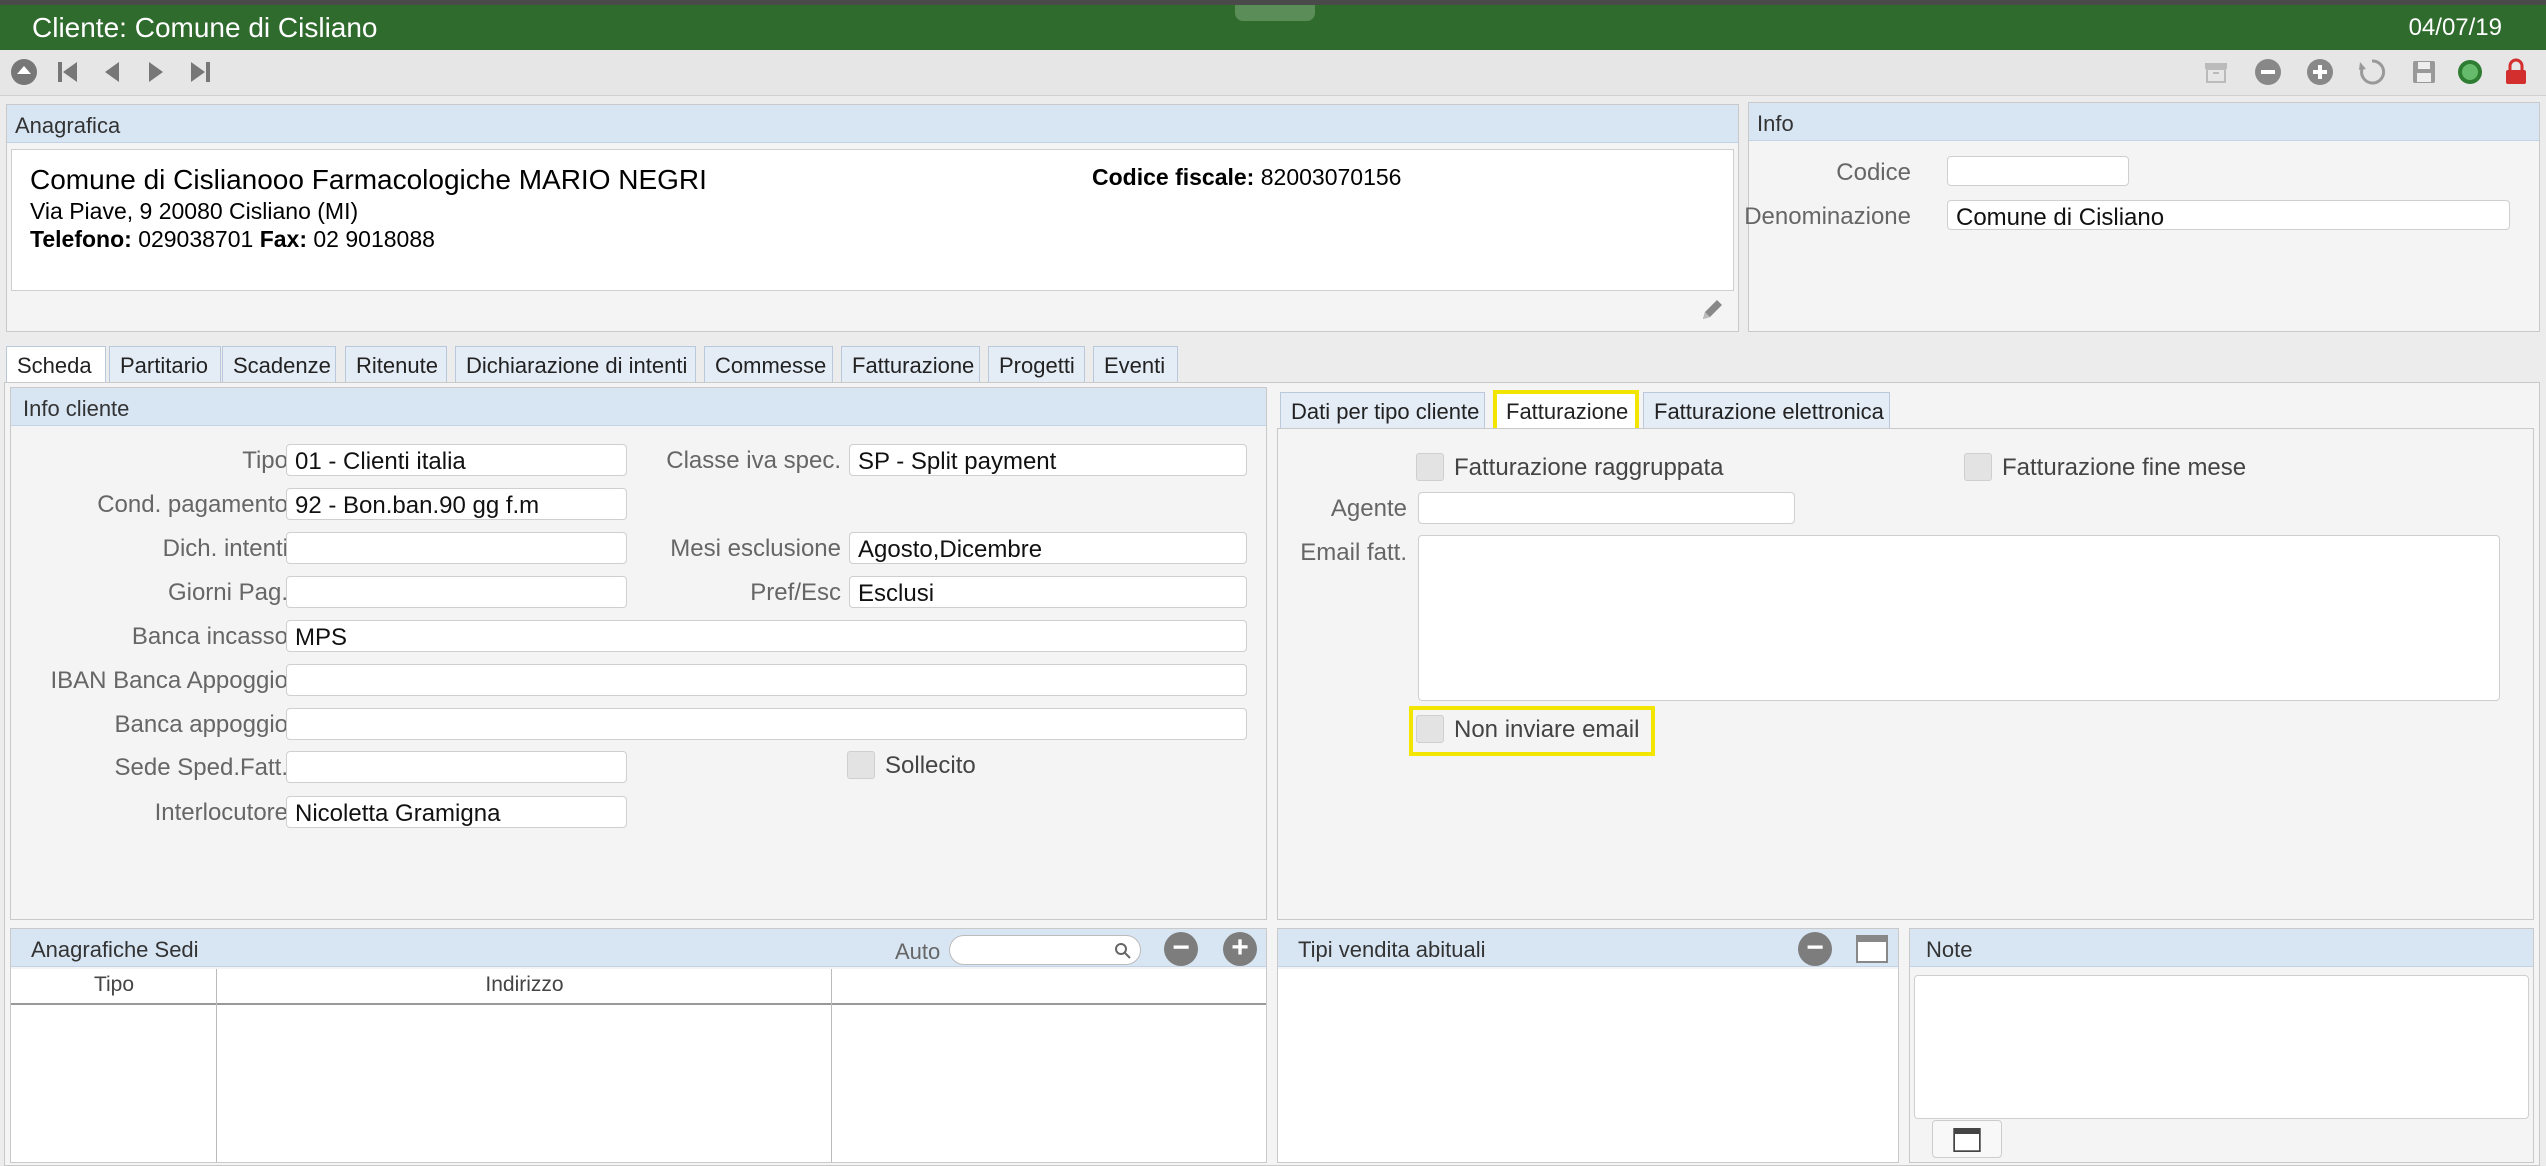 This screenshot has height=1166, width=2546. Describe the element at coordinates (456, 592) in the screenshot. I see `giorni-pag-field` at that location.